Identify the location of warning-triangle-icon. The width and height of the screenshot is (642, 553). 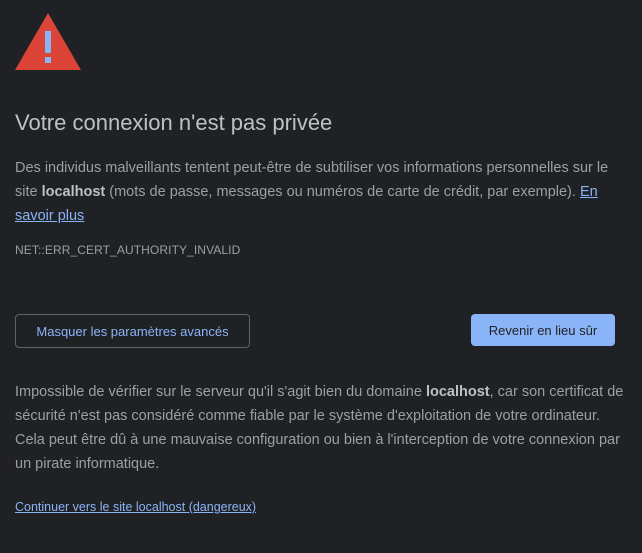
(48, 41).